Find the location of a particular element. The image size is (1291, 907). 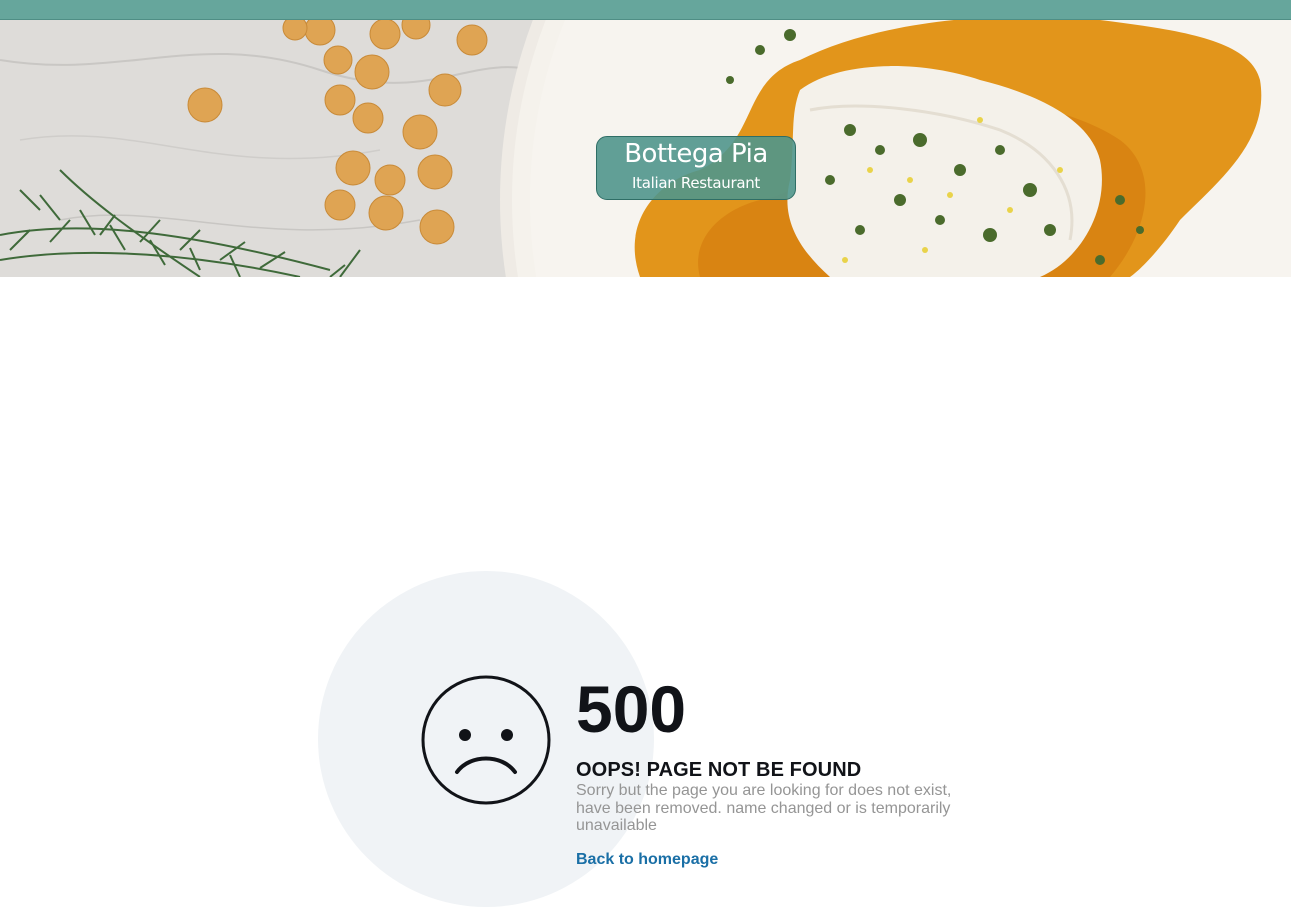

restaurant-name: Bottega Pia is located at coordinates (696, 154).